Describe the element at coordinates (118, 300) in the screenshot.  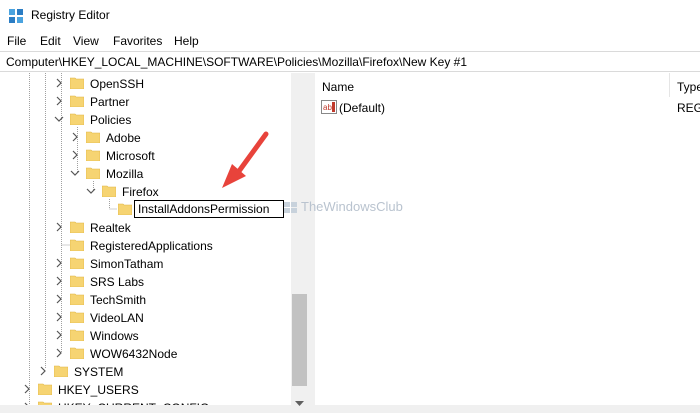
I see `tree-item-label: TechSmith` at that location.